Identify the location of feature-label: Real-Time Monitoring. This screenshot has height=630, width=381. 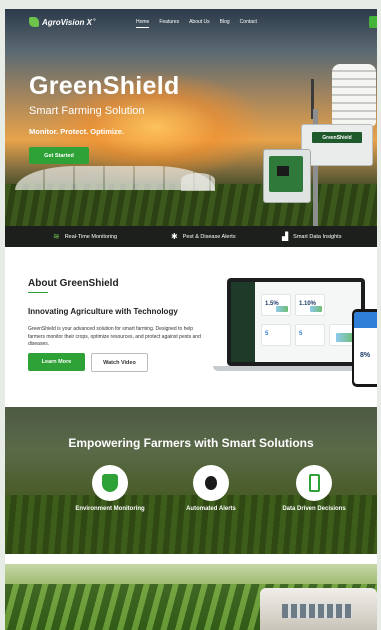
(91, 236).